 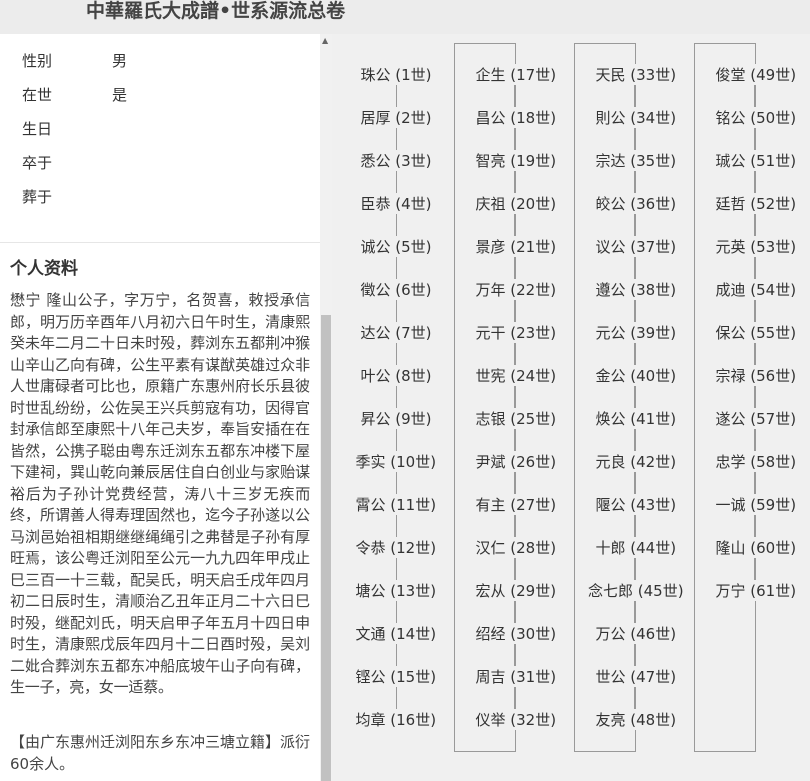 I want to click on lineage-node-generation: (25世), so click(x=531, y=419).